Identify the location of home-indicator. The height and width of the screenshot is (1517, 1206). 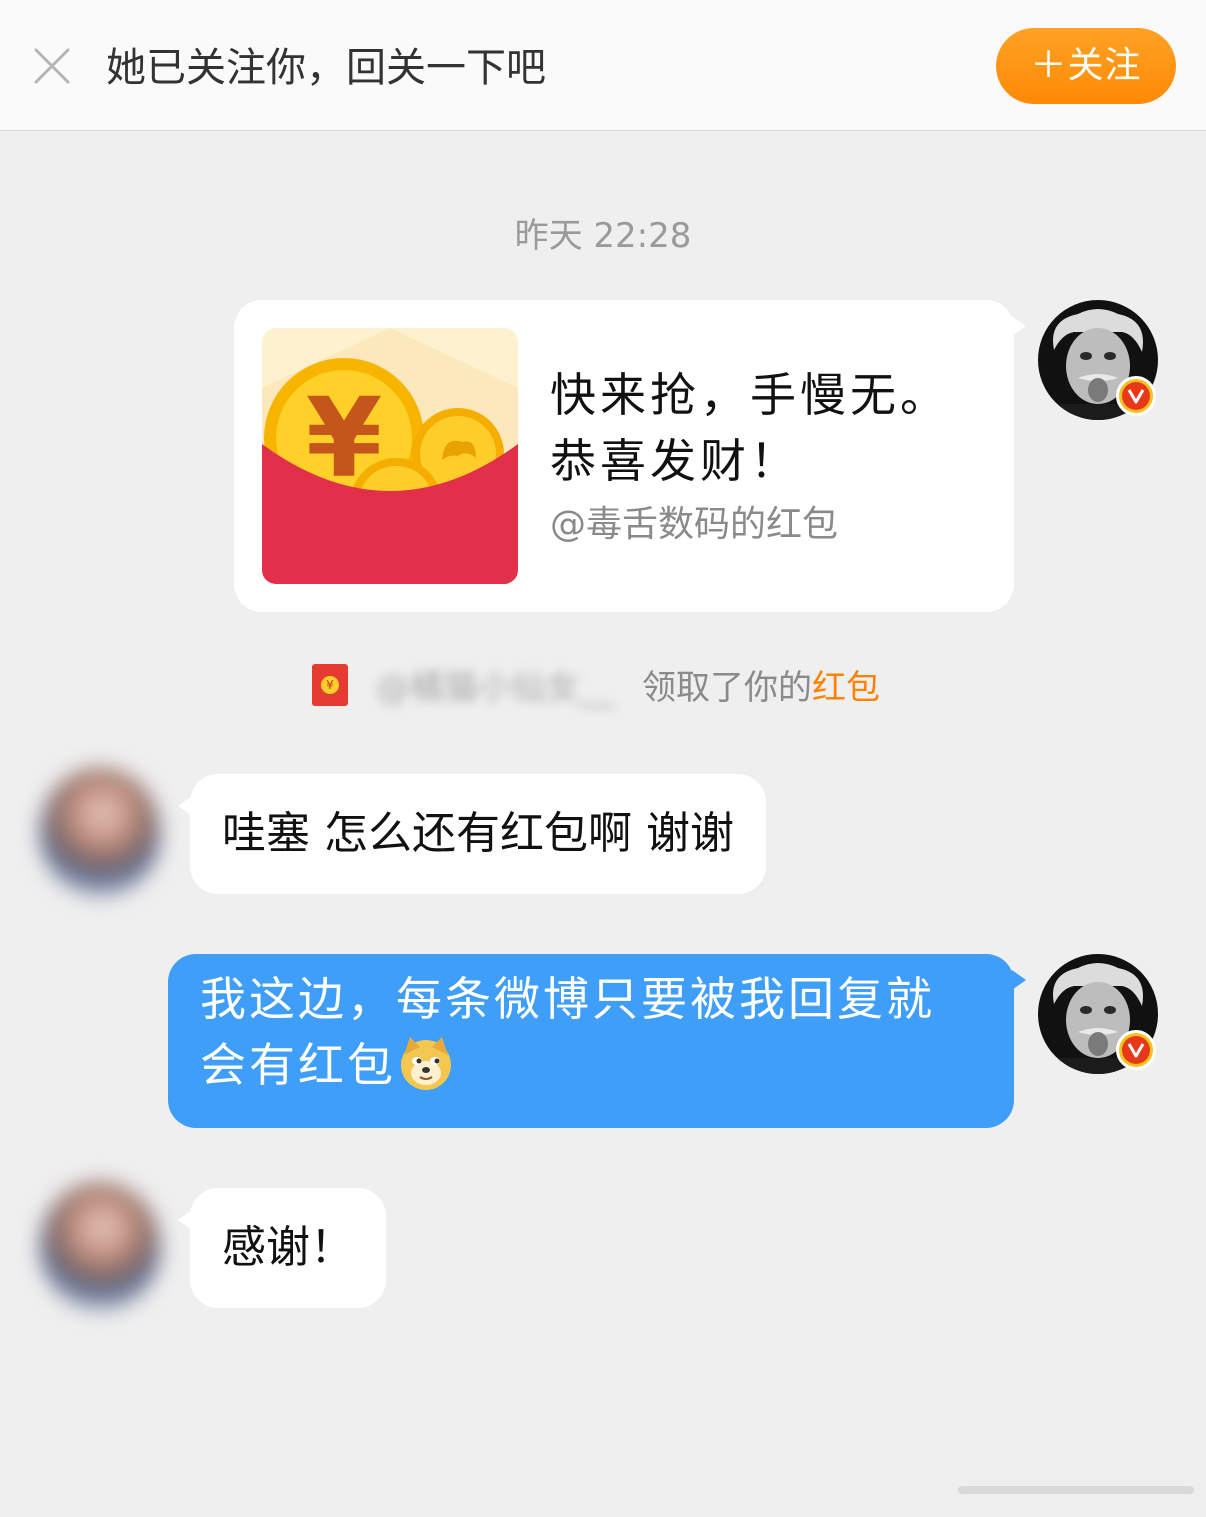
(1076, 1490).